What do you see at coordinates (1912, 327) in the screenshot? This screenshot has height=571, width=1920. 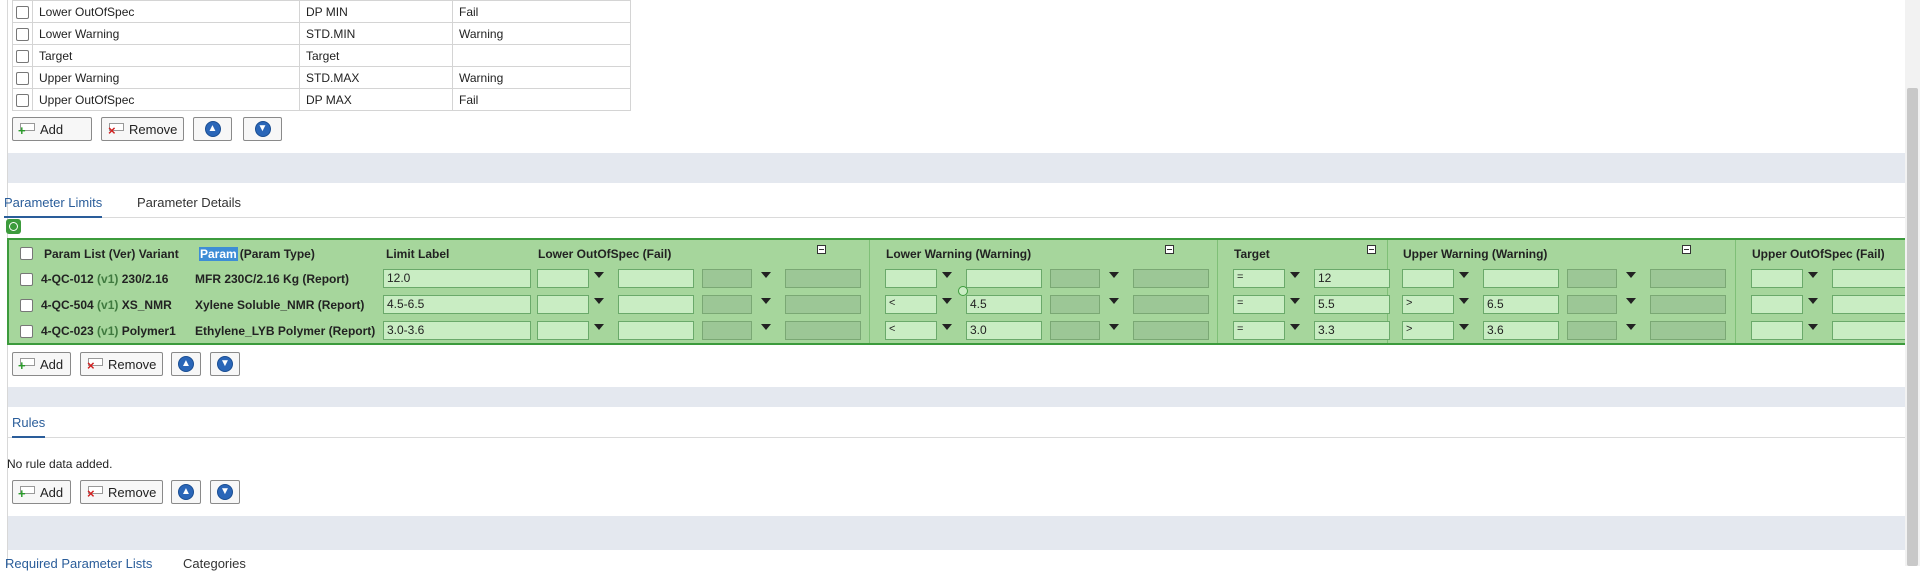 I see `scrollbar-thumb` at bounding box center [1912, 327].